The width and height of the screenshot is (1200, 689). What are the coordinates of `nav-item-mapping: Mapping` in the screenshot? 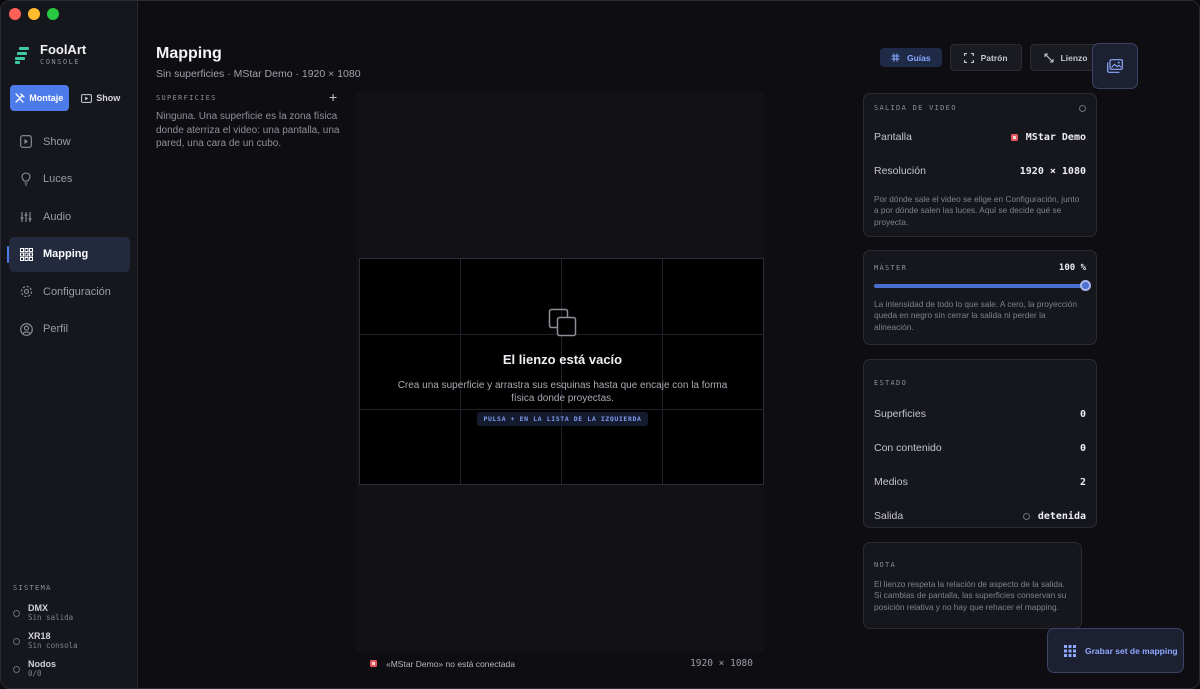 It's located at (68, 254).